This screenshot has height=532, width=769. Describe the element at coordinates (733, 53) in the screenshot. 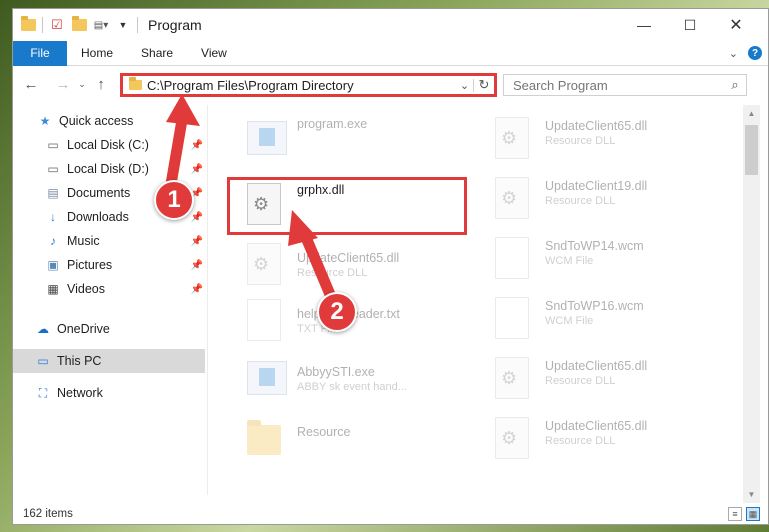

I see `expand-ribbon-icon: ⌄` at that location.